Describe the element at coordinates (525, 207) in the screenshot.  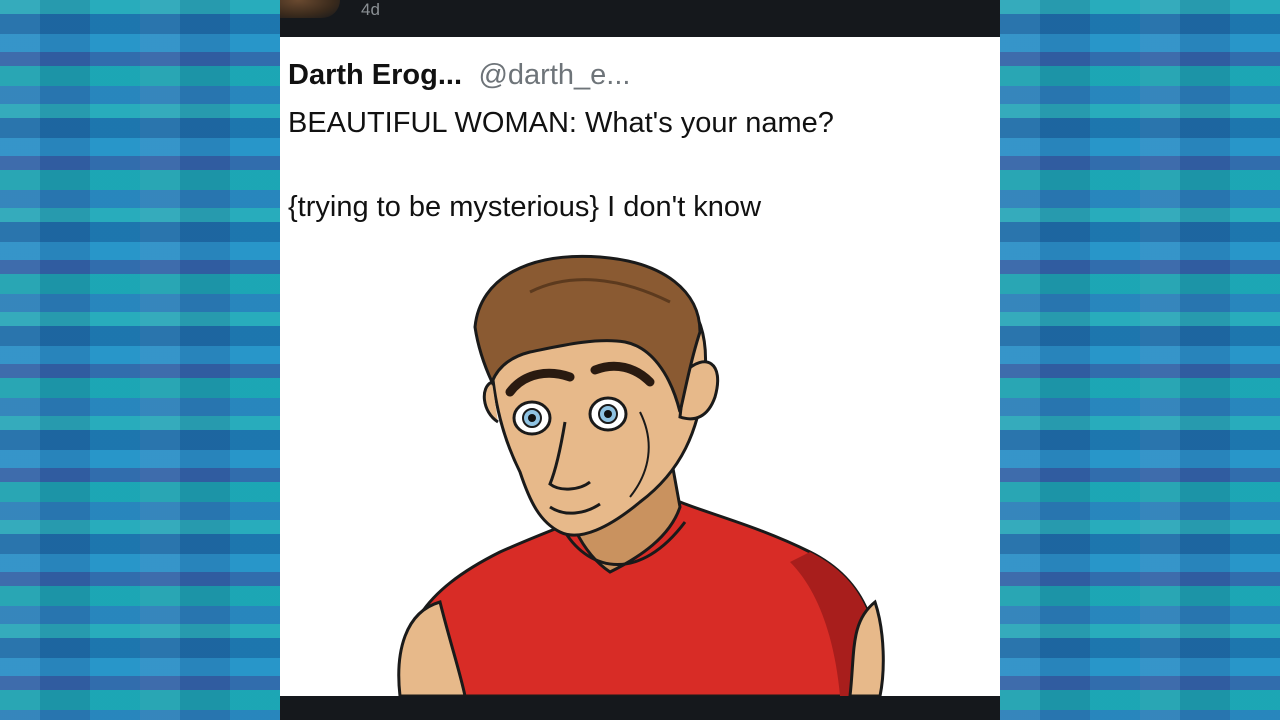
I see `tweet-text-line-2: {trying to be mysterious} I don't know` at that location.